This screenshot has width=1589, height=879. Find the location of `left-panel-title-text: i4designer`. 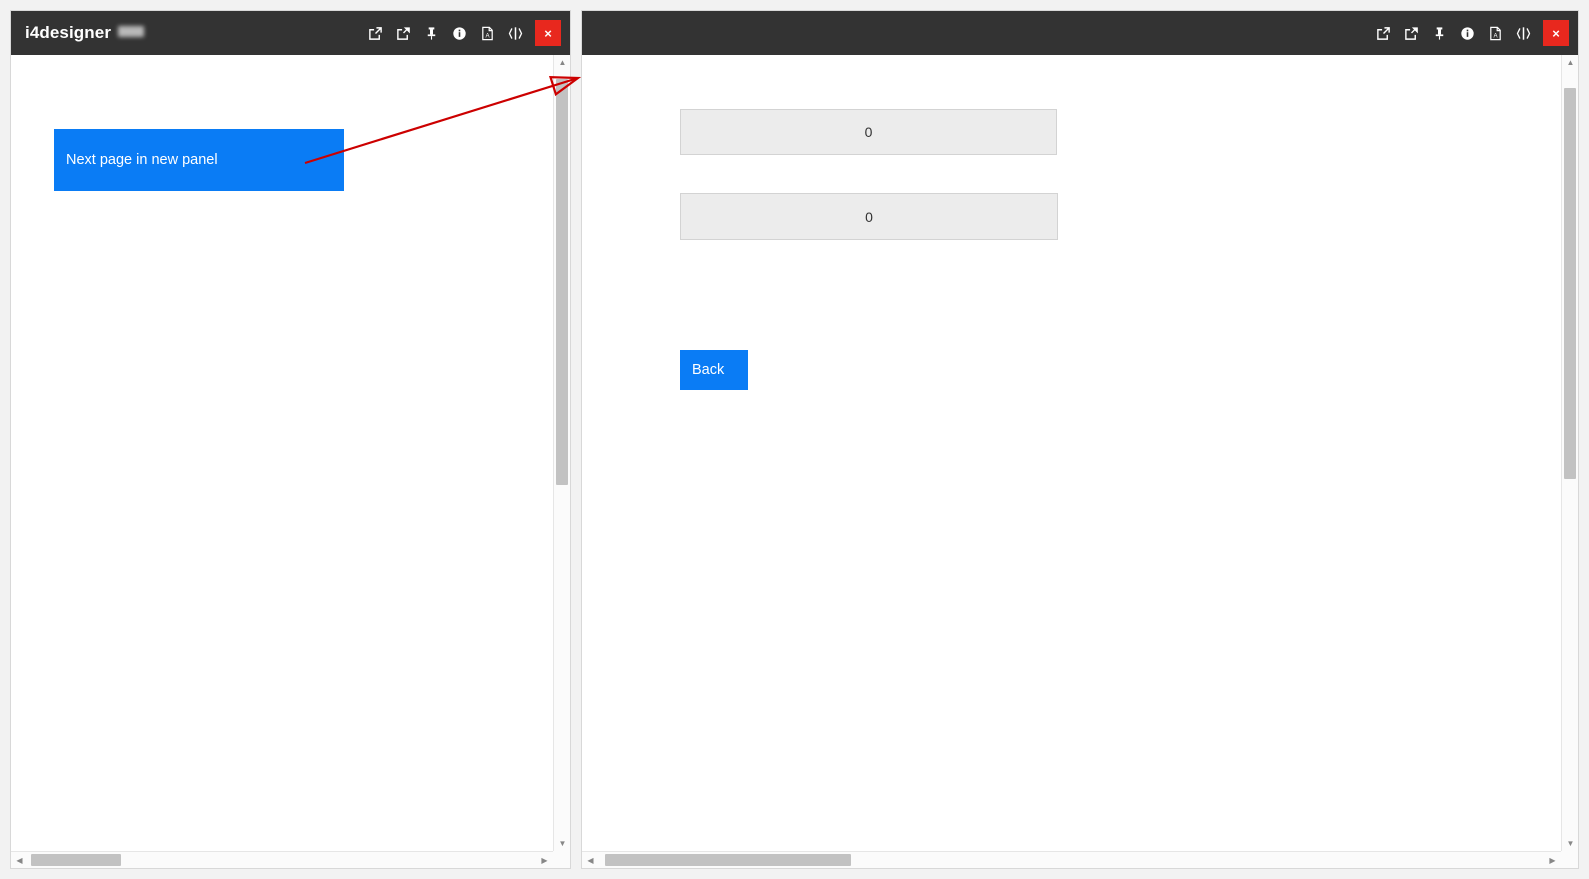

left-panel-title-text: i4designer is located at coordinates (68, 32).